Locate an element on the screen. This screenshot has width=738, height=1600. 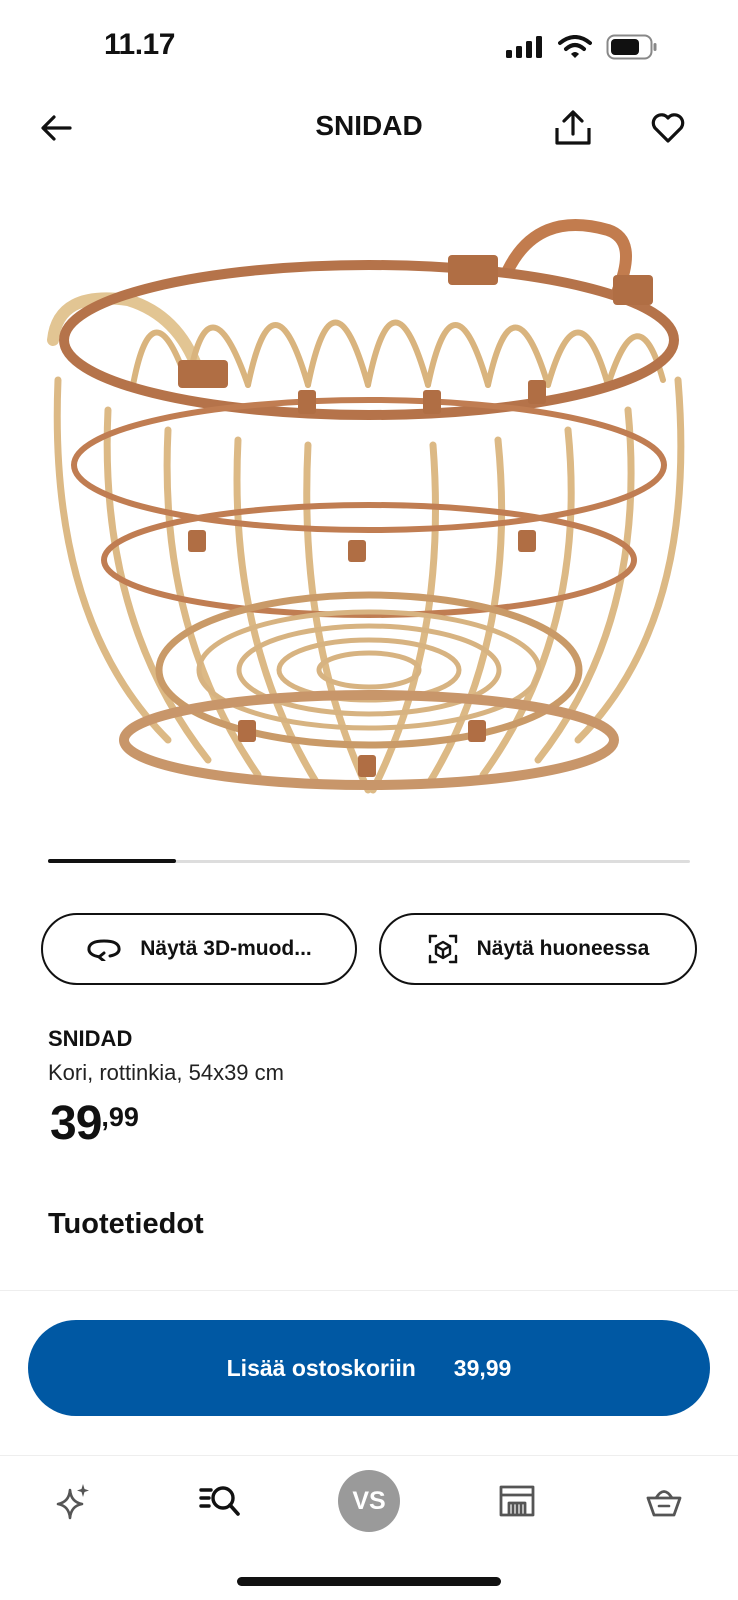
product-details-heading: Tuotetiedot is located at coordinates (126, 1224).